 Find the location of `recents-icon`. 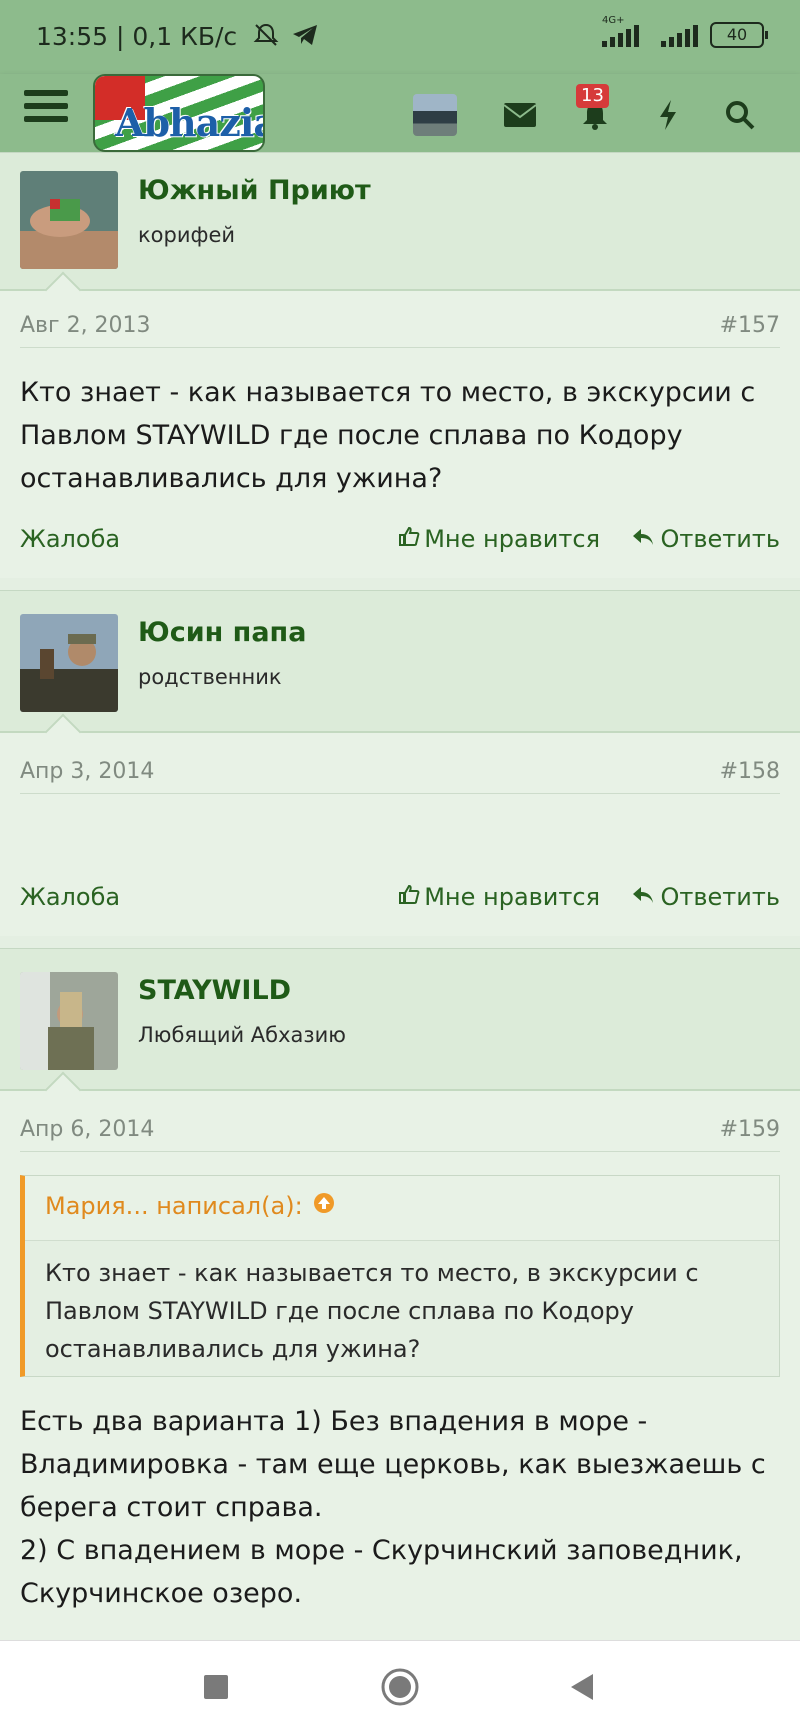

recents-icon is located at coordinates (216, 1687).